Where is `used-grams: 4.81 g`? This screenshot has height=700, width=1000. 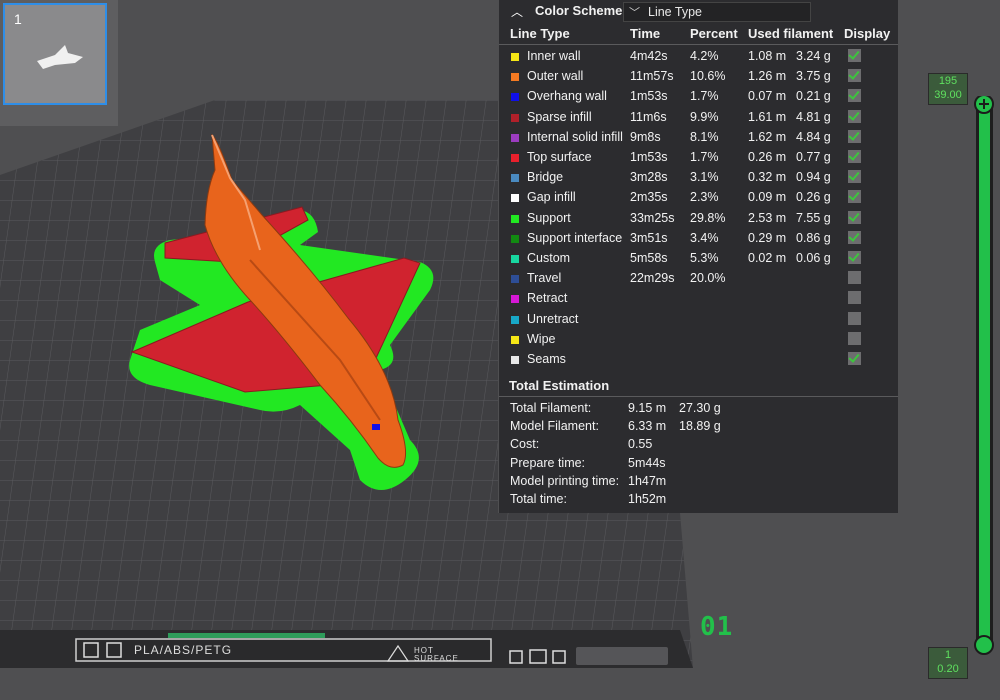 used-grams: 4.81 g is located at coordinates (813, 116).